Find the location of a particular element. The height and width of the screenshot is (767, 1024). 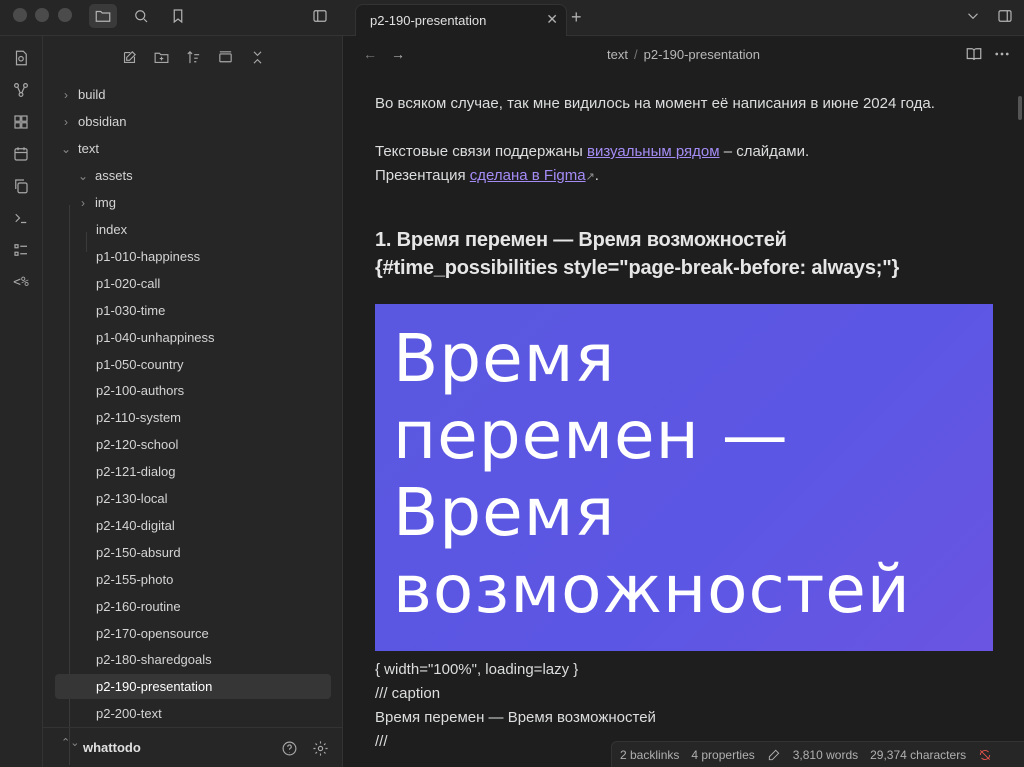

right-sidebar-toggle-icon is located at coordinates (1005, 16).